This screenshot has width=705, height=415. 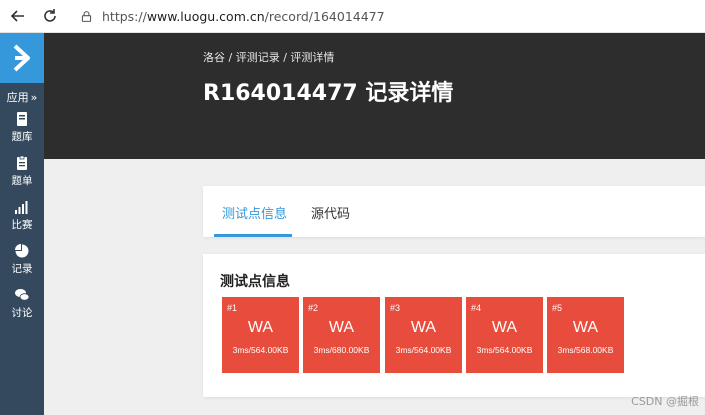 I want to click on testcase-2: #2 WA 3ms/680.00KB, so click(x=341, y=335).